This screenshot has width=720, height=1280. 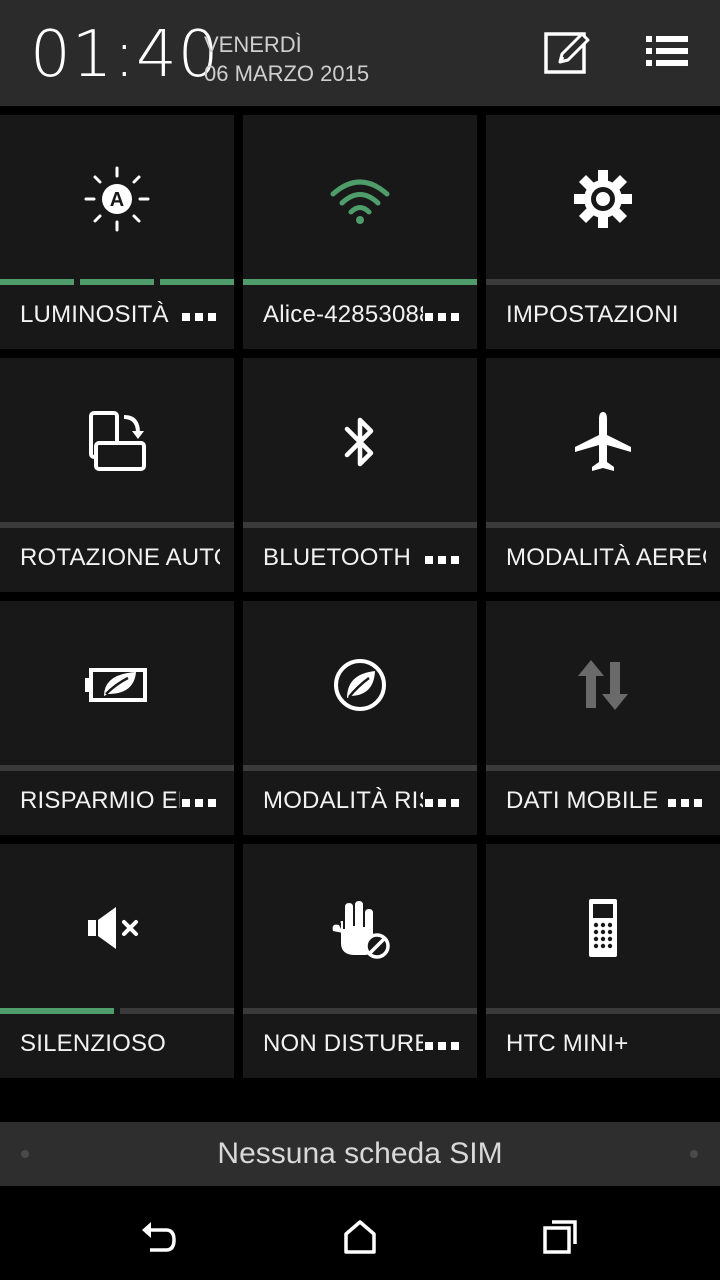 I want to click on tile-auto-rotate: ROTAZIONE AUTOMATICA, so click(x=117, y=475).